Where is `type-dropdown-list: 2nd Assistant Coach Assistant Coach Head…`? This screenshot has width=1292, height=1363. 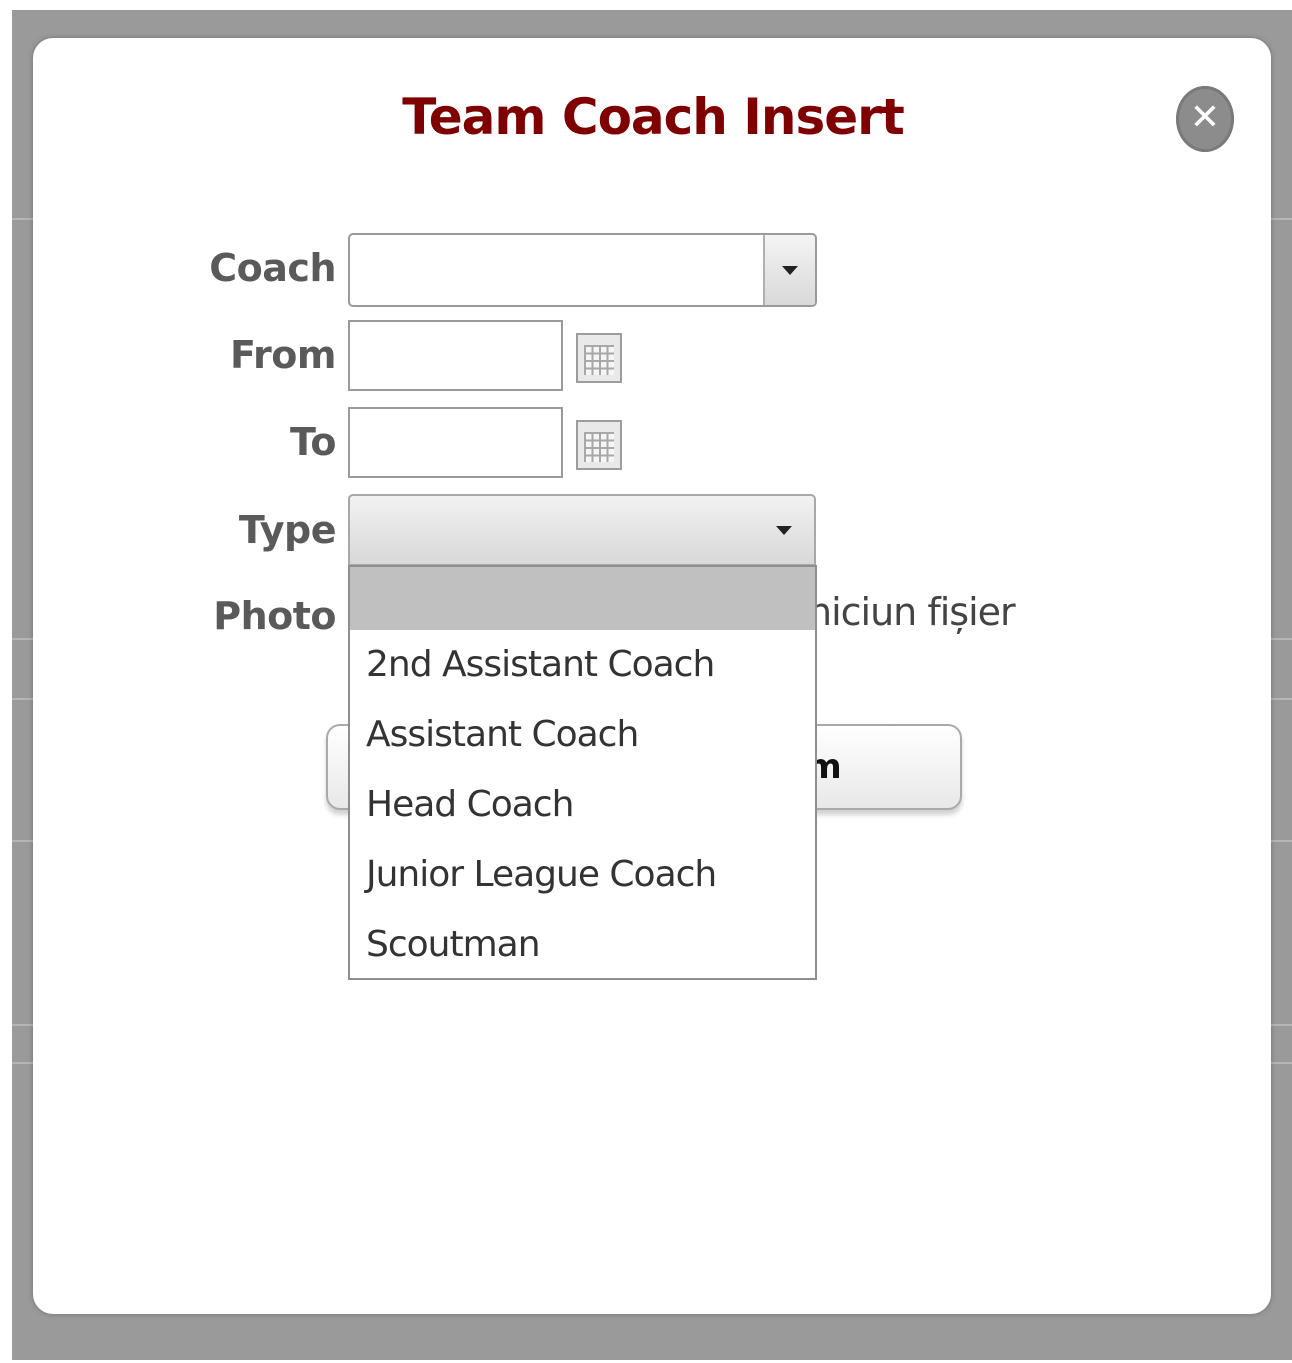
type-dropdown-list: 2nd Assistant Coach Assistant Coach Head… is located at coordinates (582, 772).